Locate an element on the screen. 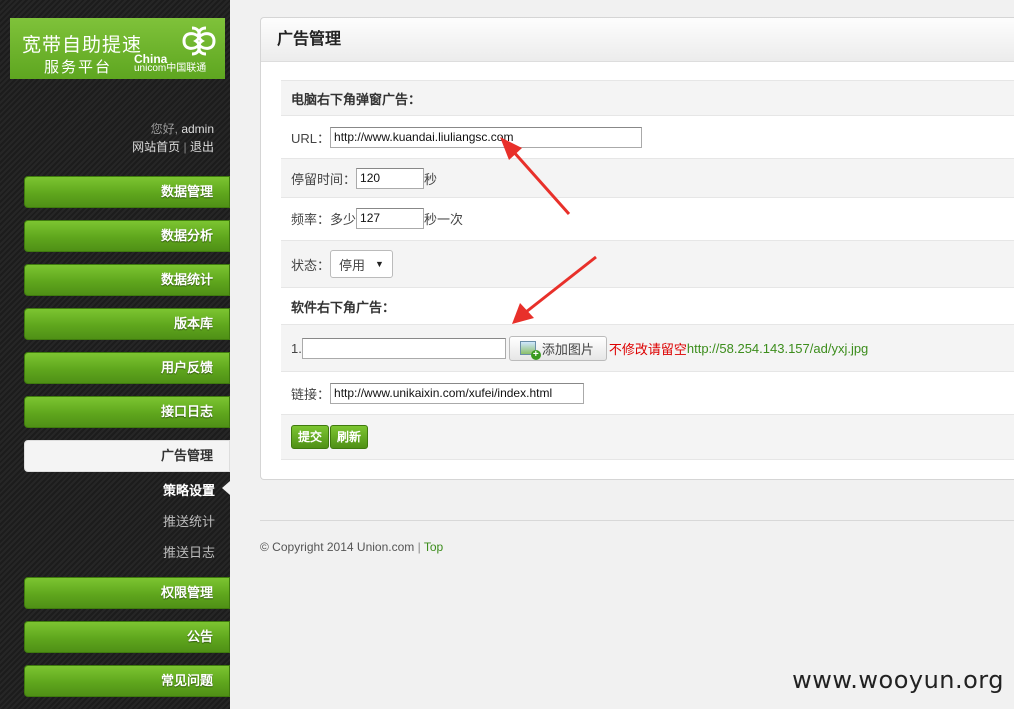  logo-title: 宽带自助提速 is located at coordinates (82, 45).